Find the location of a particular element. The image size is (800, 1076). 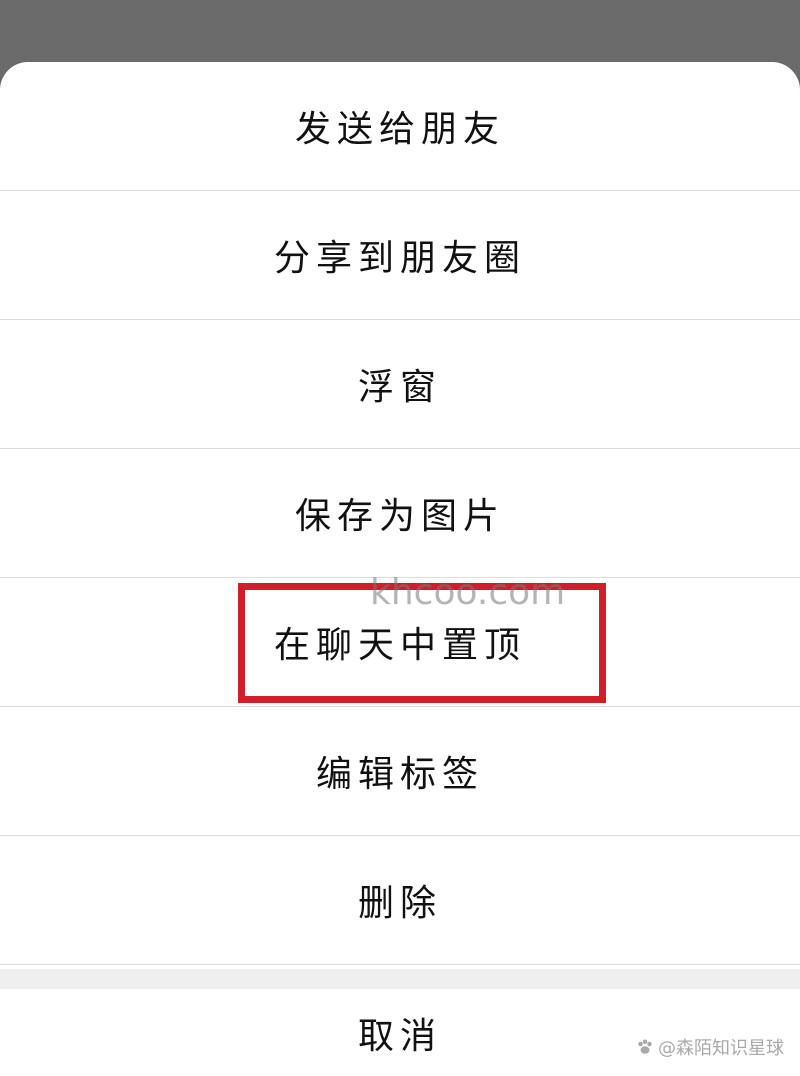

menu-item-pin-in-chat: 在聊天中置顶 is located at coordinates (400, 642).